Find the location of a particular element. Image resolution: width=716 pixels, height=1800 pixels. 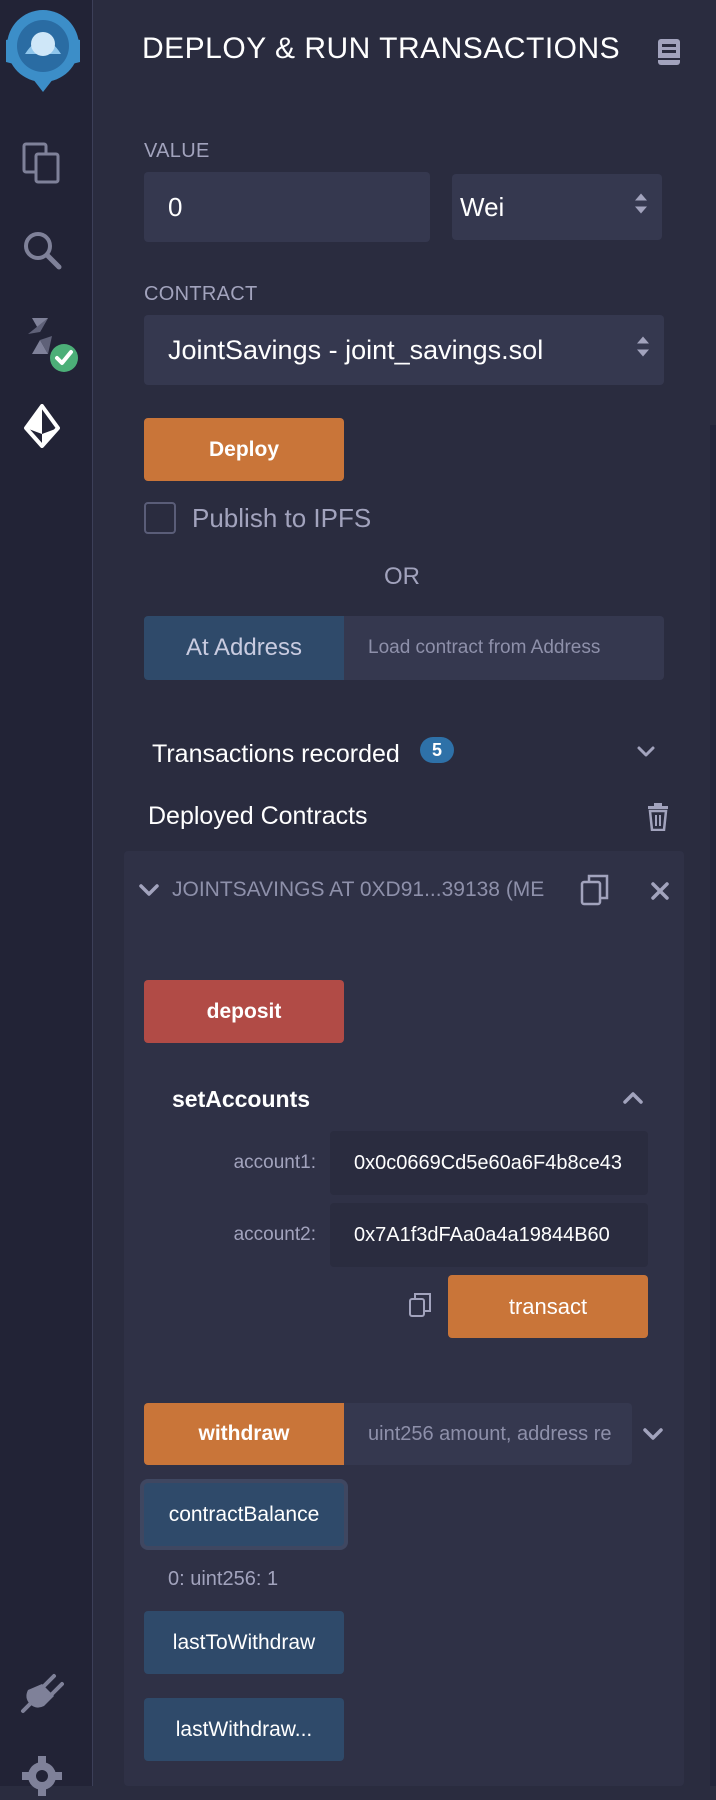

withdraw-args-input: uint256 amount, address re is located at coordinates (488, 1434).